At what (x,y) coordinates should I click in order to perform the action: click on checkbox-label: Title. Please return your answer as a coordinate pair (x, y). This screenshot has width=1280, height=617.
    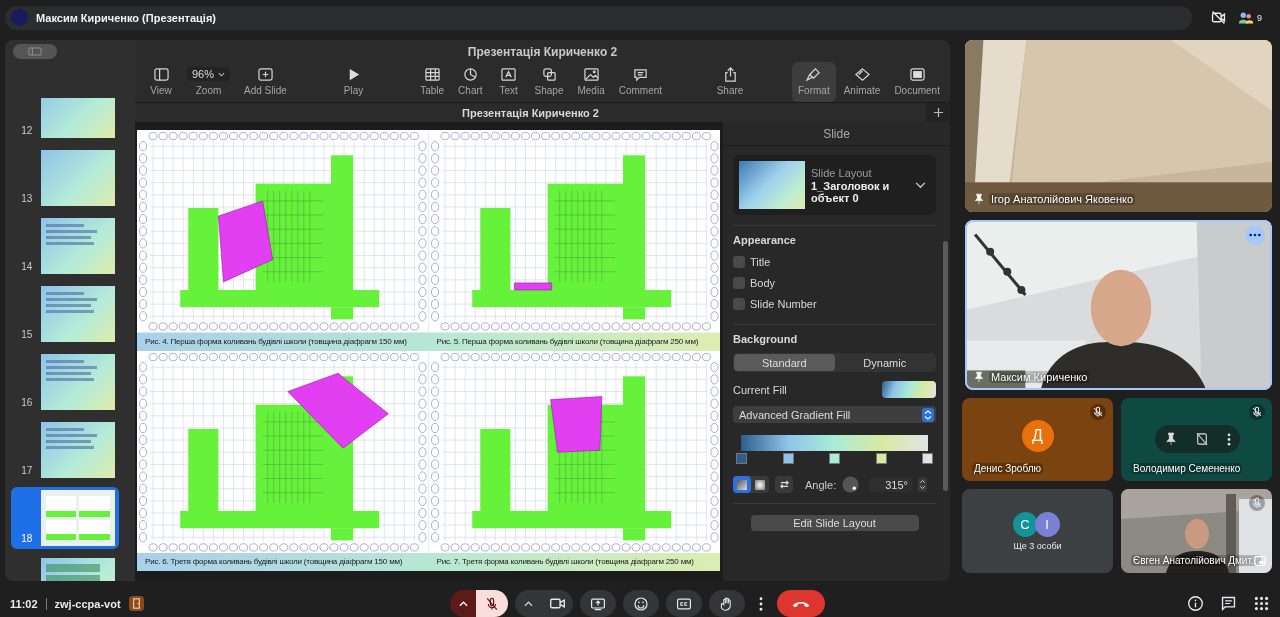
    Looking at the image, I should click on (760, 261).